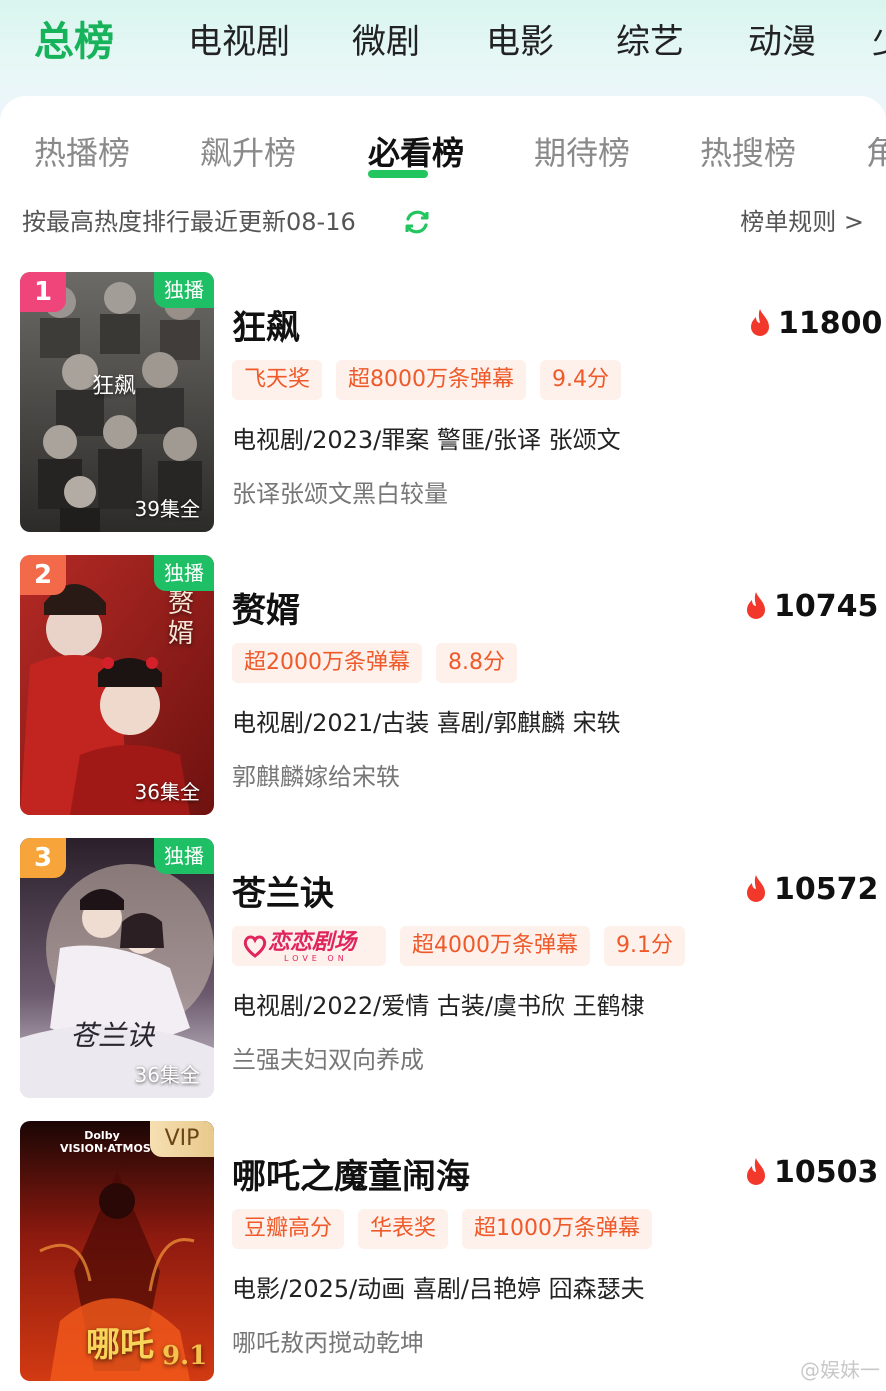 The height and width of the screenshot is (1391, 886). I want to click on poster-score-text: 9.1, so click(185, 1356).